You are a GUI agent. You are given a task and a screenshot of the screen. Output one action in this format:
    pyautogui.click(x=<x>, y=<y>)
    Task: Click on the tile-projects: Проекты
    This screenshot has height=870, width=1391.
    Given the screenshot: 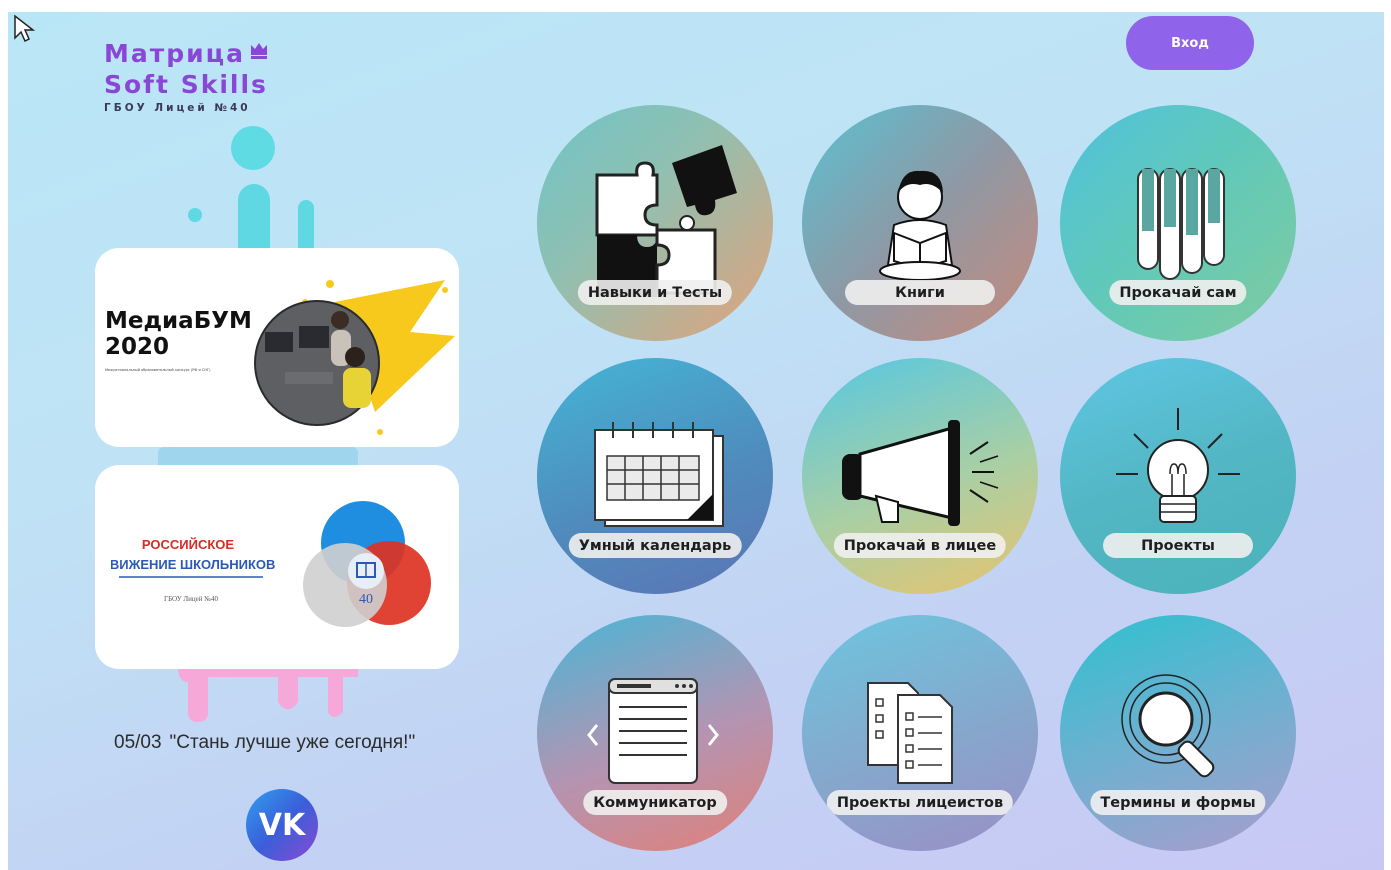 What is the action you would take?
    pyautogui.click(x=1178, y=476)
    